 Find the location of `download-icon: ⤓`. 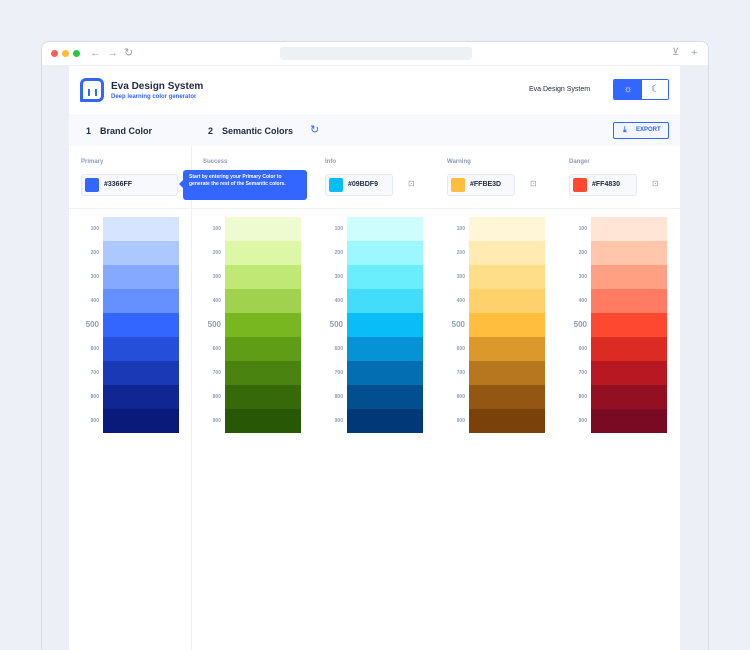

download-icon: ⤓ is located at coordinates (625, 129).